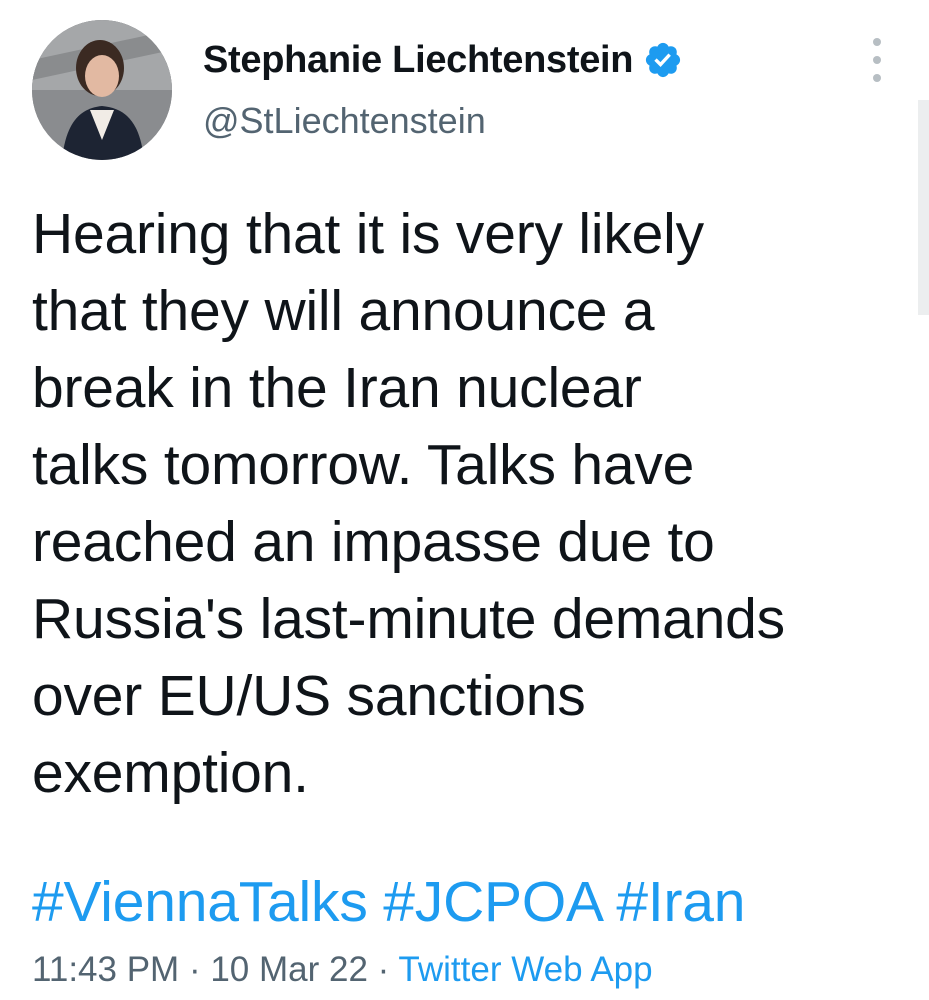 The image size is (929, 1000). What do you see at coordinates (408, 619) in the screenshot?
I see `tweet-text-line: Russia's last-minute demands` at bounding box center [408, 619].